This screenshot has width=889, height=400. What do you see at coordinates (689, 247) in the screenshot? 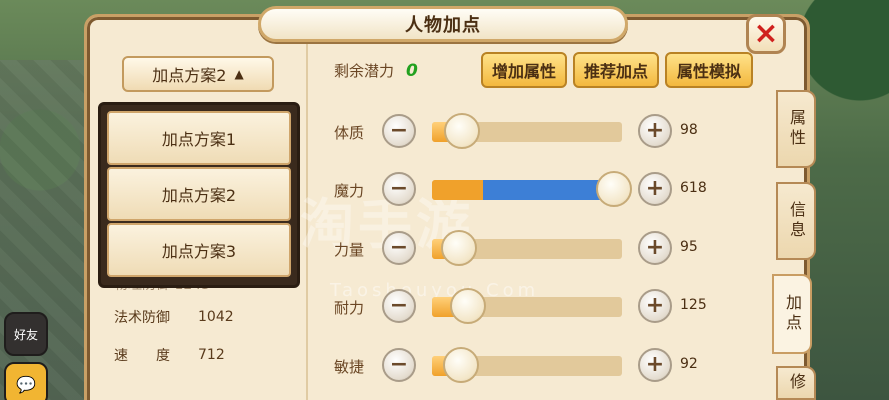
I see `attr-value: 95` at bounding box center [689, 247].